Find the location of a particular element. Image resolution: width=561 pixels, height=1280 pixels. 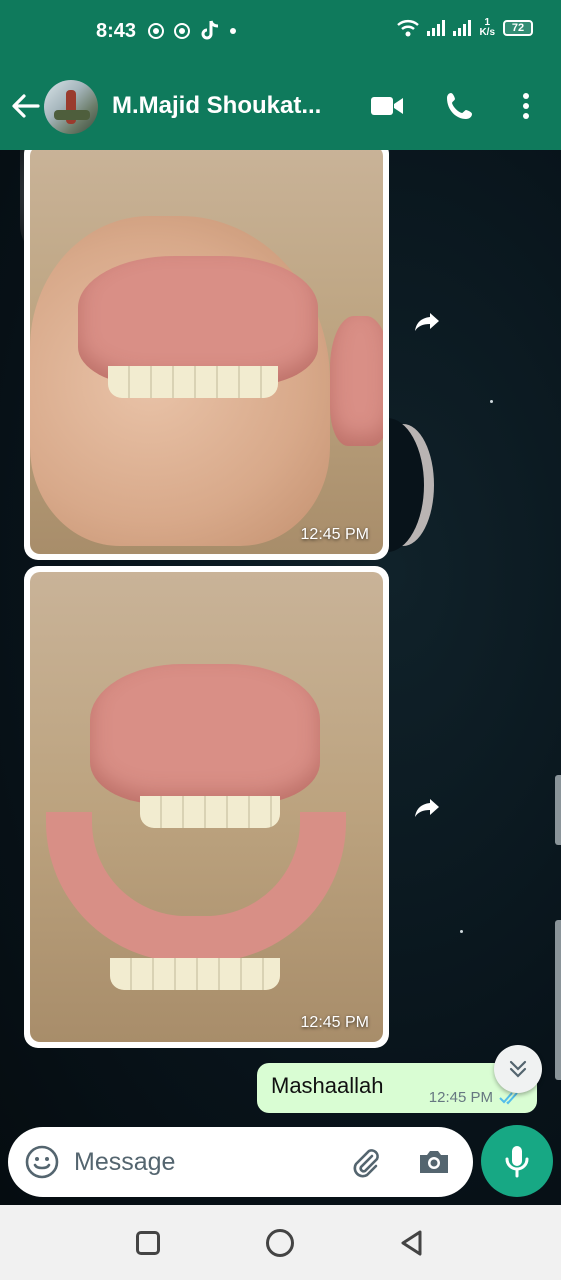

message-composer is located at coordinates (240, 1162).